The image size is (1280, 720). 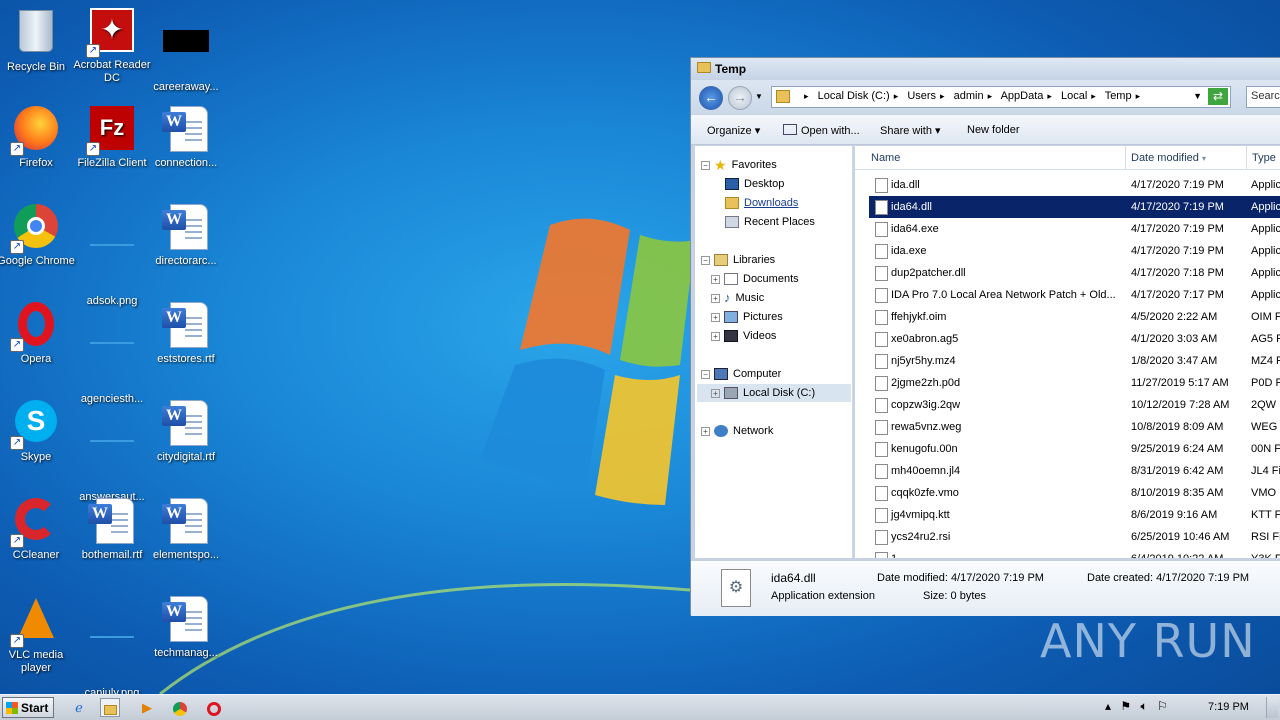 What do you see at coordinates (112, 648) in the screenshot?
I see `desktop-icon-canjuly: canjuly.png` at bounding box center [112, 648].